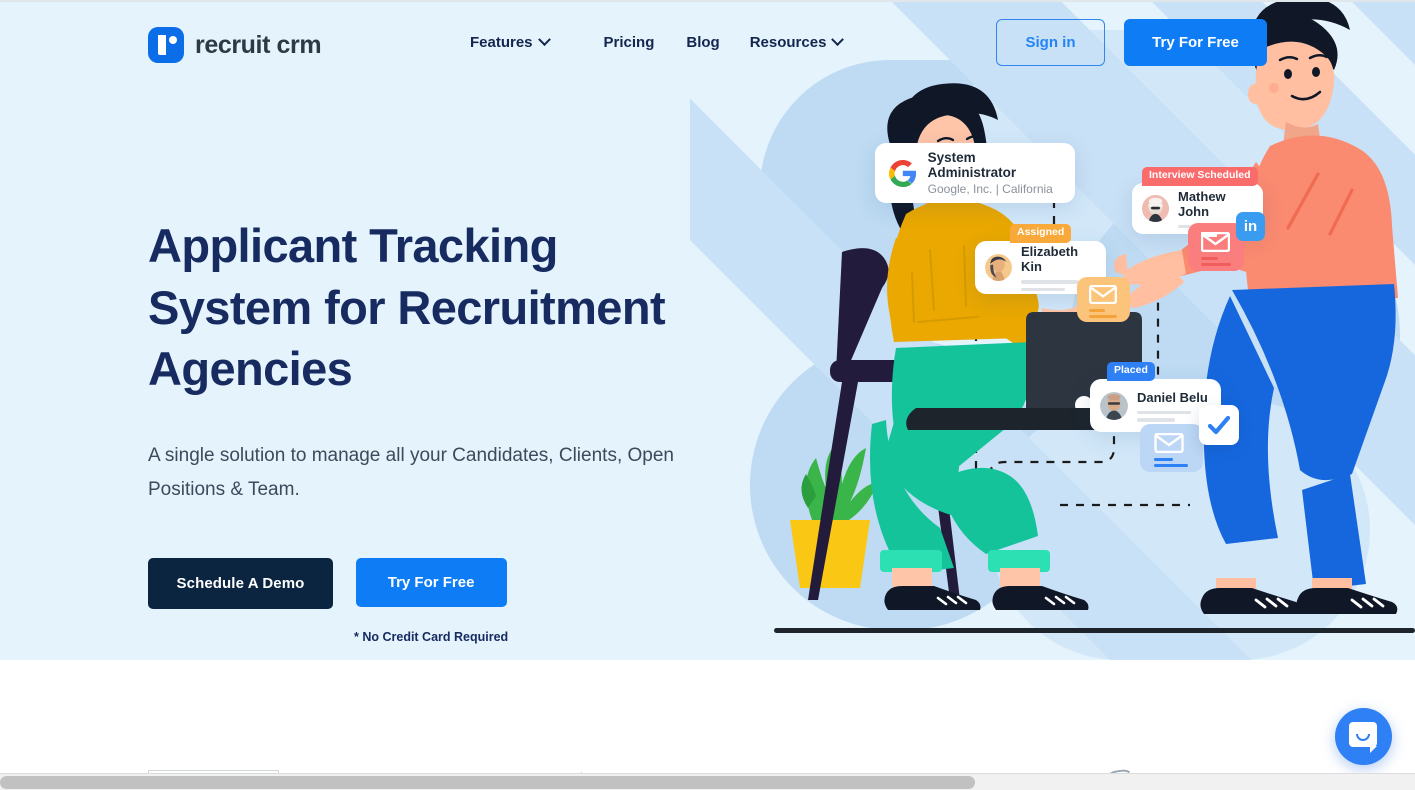  What do you see at coordinates (501, 42) in the screenshot?
I see `nav-item-label: Features` at bounding box center [501, 42].